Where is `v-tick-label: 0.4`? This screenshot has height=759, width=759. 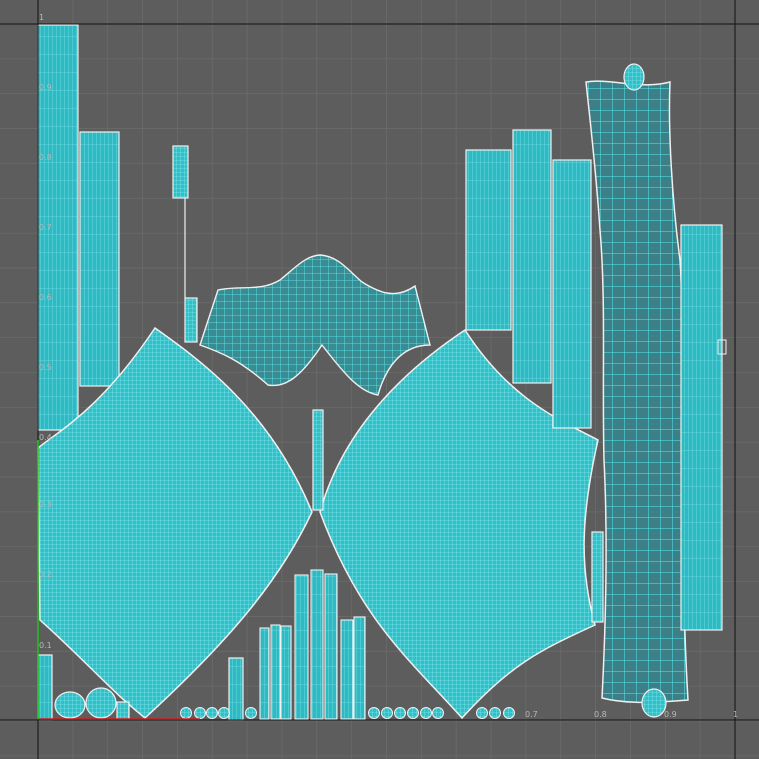
v-tick-label: 0.4 is located at coordinates (45, 437).